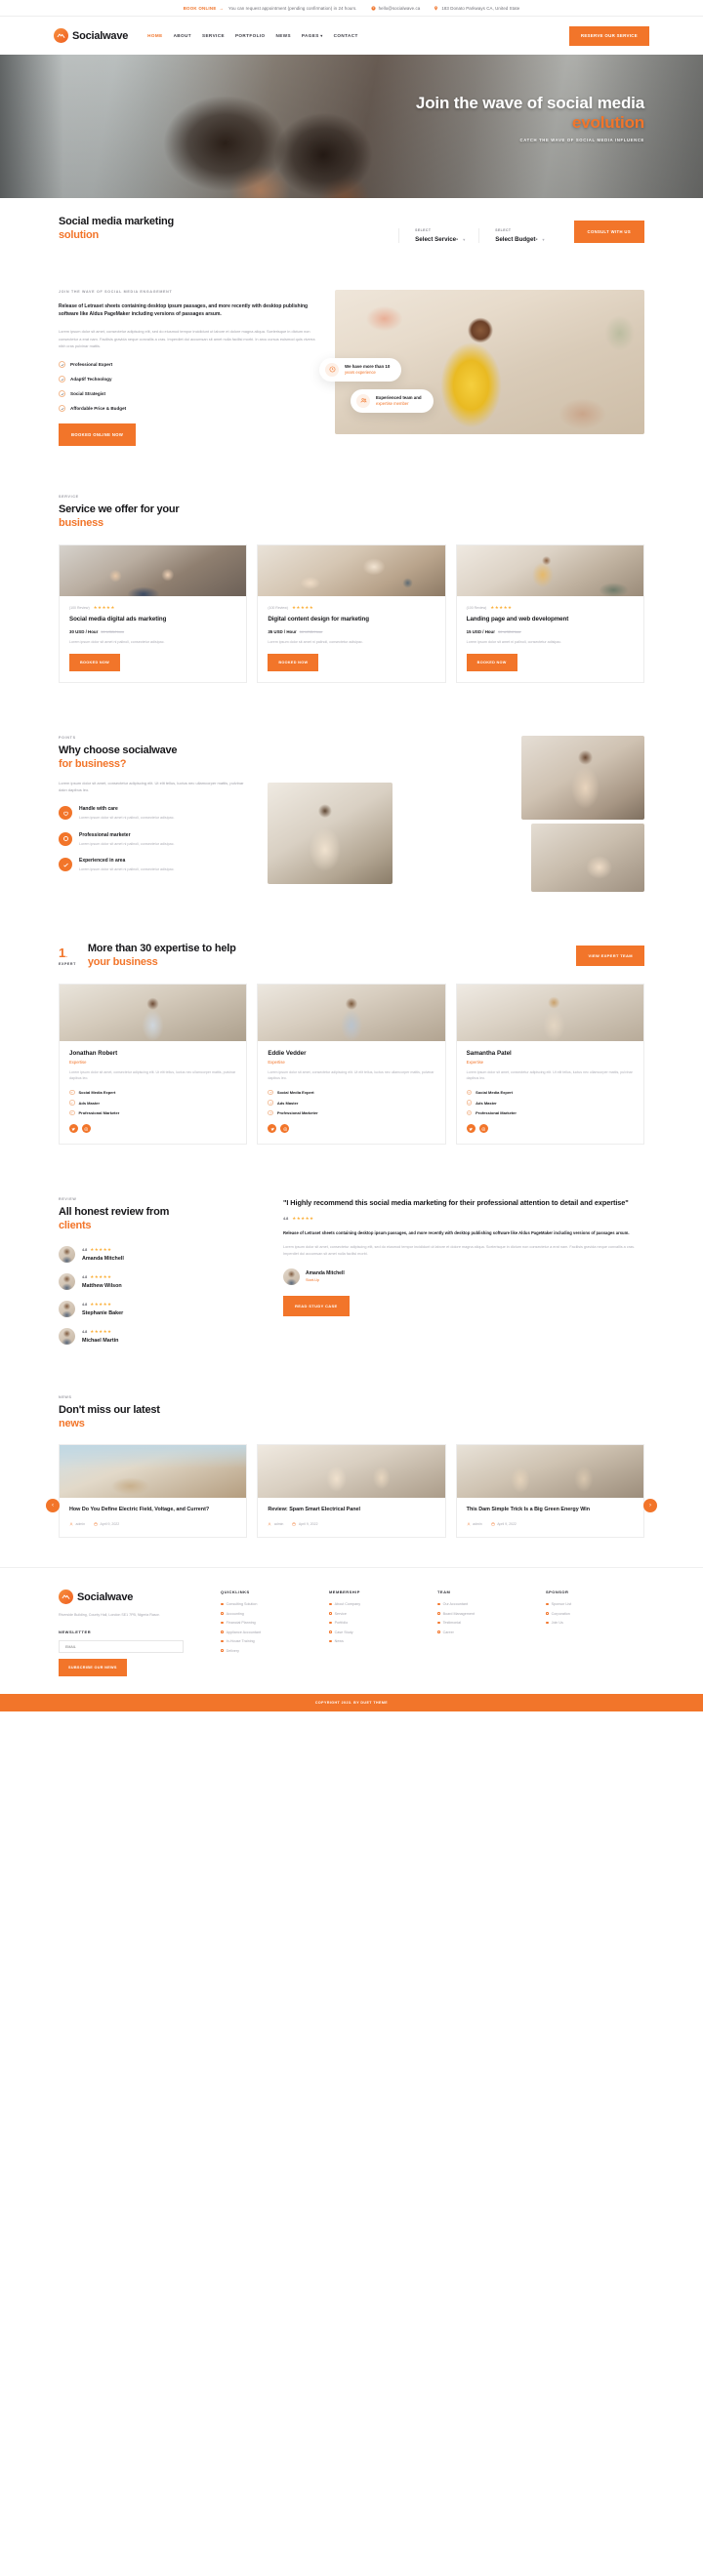 The image size is (703, 2576). I want to click on footer-link: Consulting Solution, so click(270, 1604).